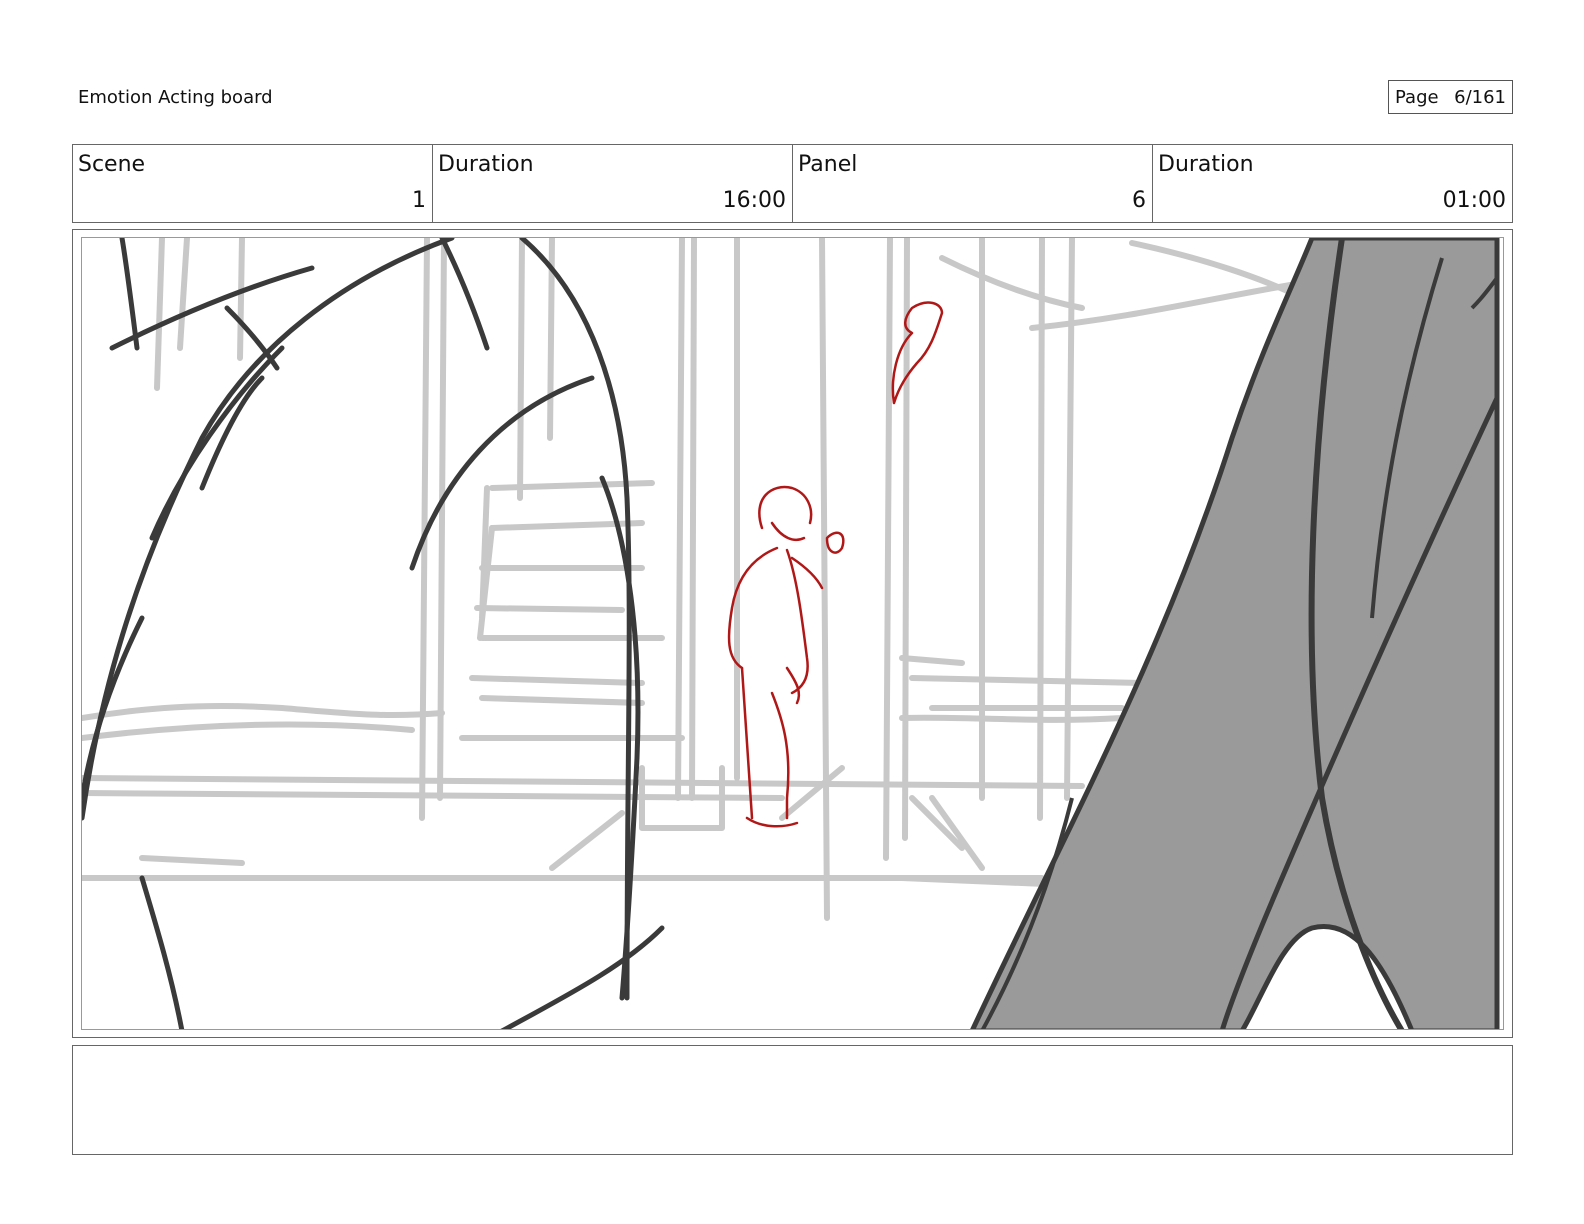 Image resolution: width=1584 pixels, height=1224 pixels. I want to click on scene-duration-cell: Duration 16:00, so click(613, 183).